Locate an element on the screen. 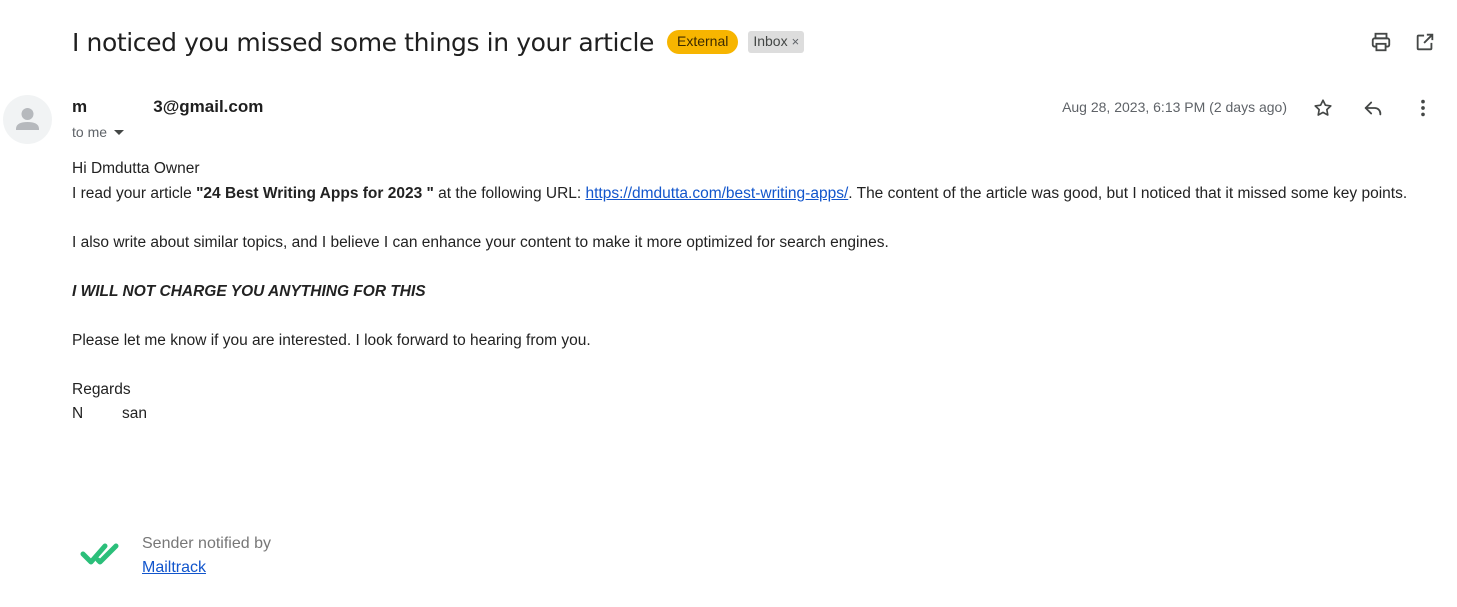 The width and height of the screenshot is (1457, 607). open-in-new-window-icon is located at coordinates (1425, 42).